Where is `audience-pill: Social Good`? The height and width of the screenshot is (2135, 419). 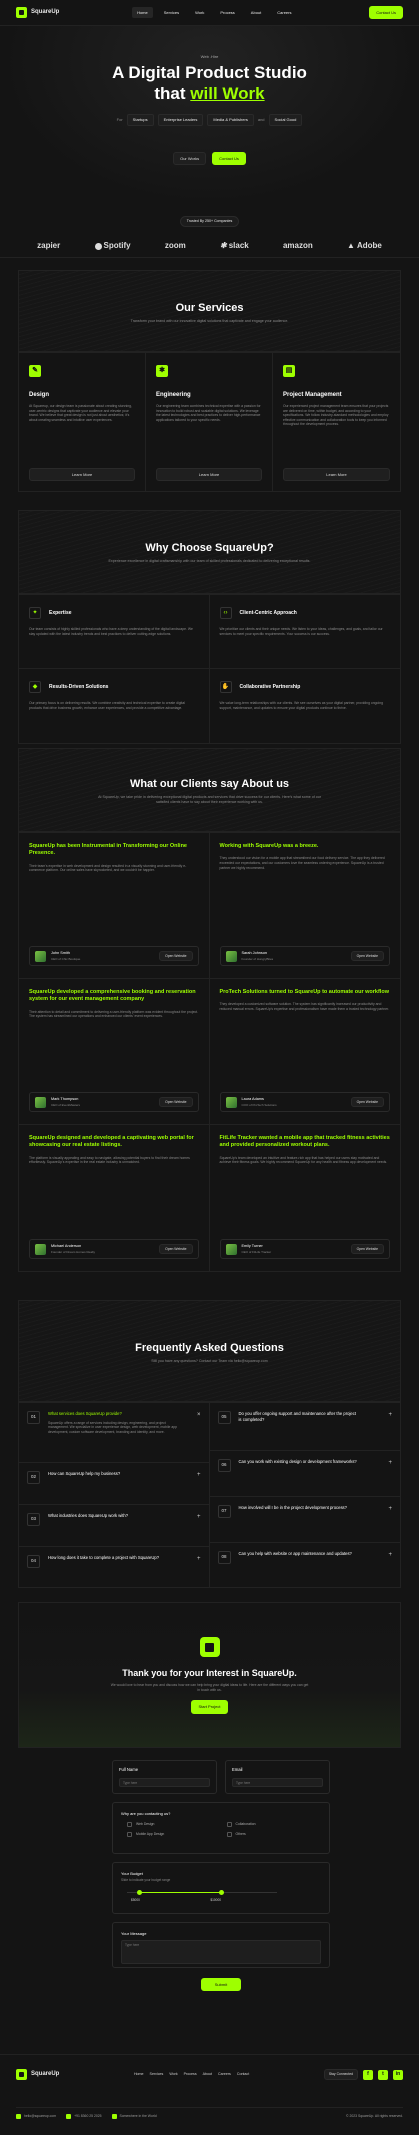 audience-pill: Social Good is located at coordinates (285, 120).